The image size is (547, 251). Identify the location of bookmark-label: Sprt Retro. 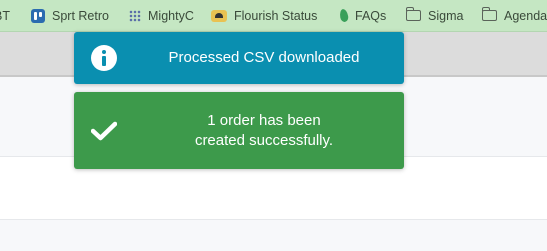
(80, 15).